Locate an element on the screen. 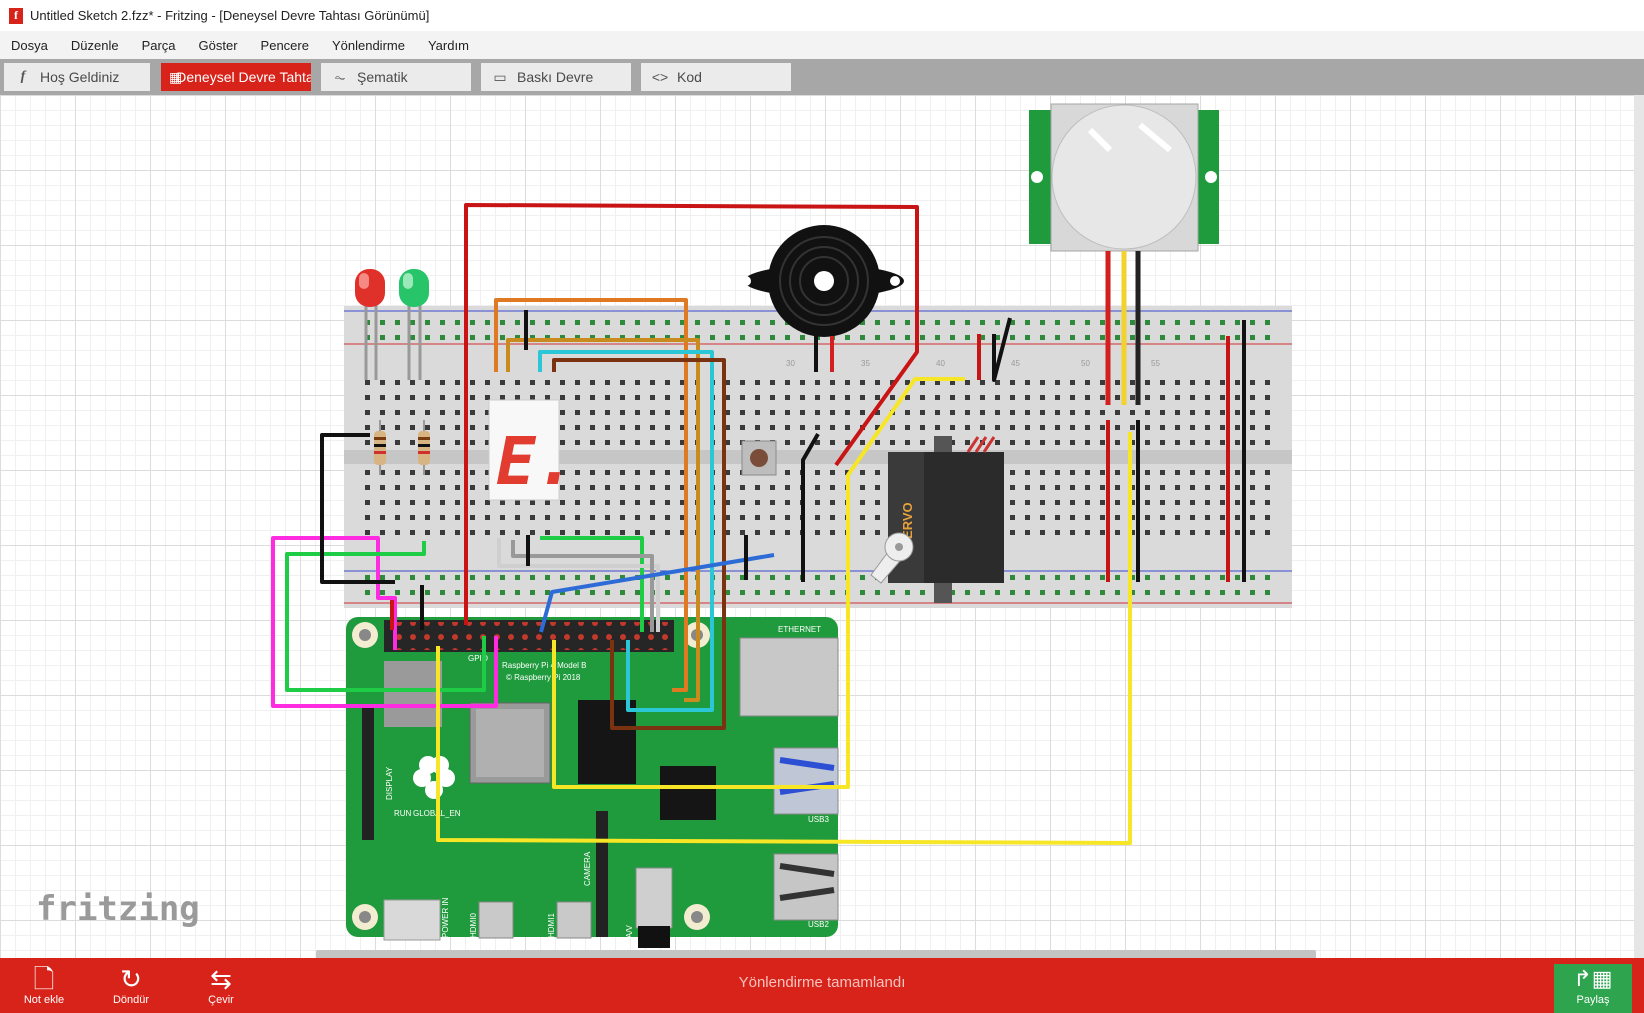  svg-text: HDMI1 is located at coordinates (551, 925).